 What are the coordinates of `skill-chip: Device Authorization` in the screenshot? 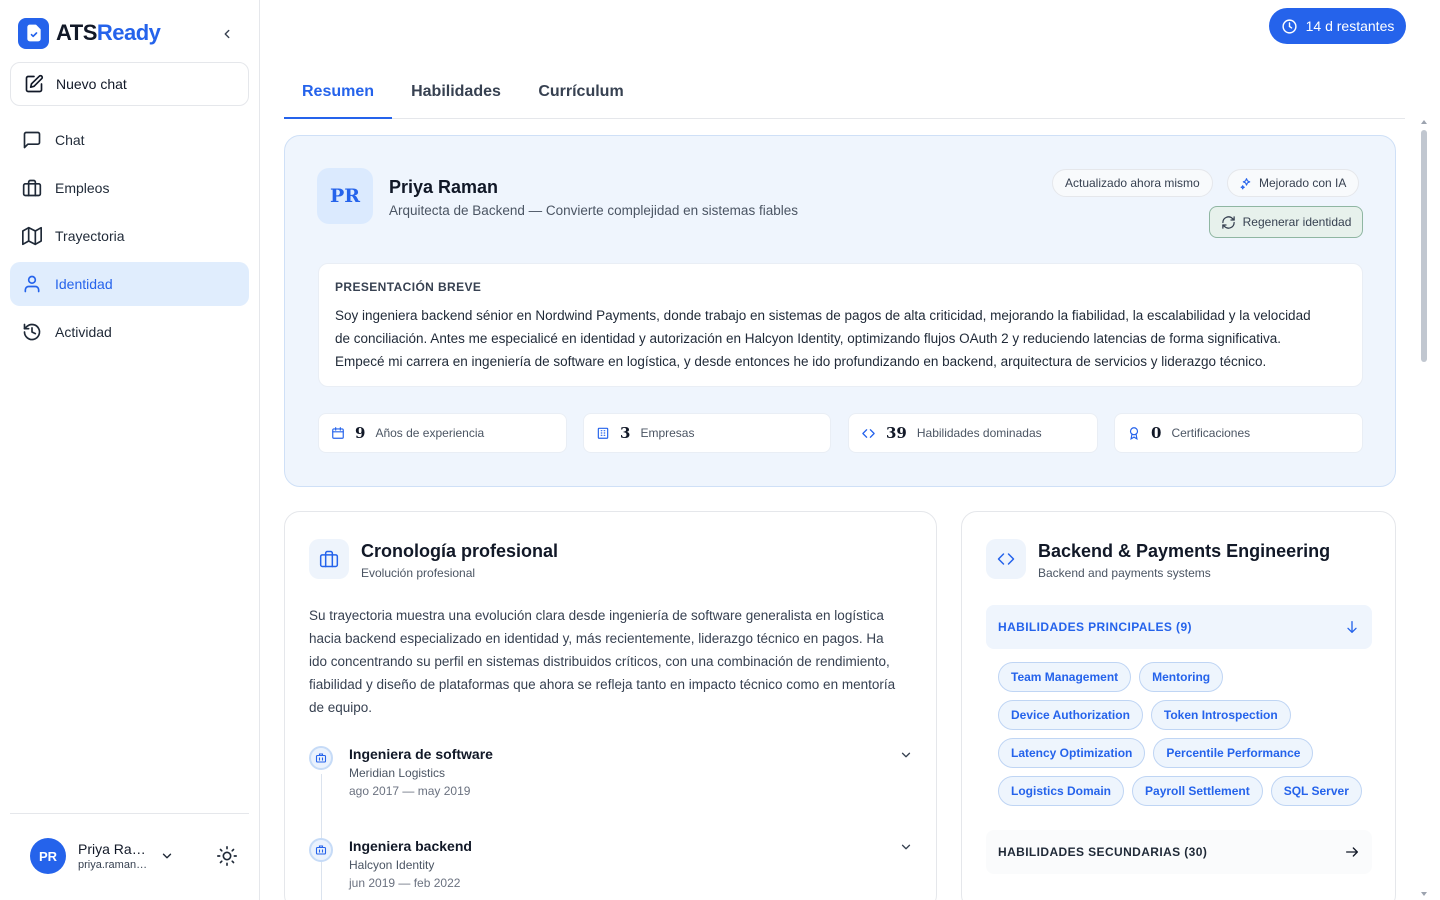 It's located at (1070, 715).